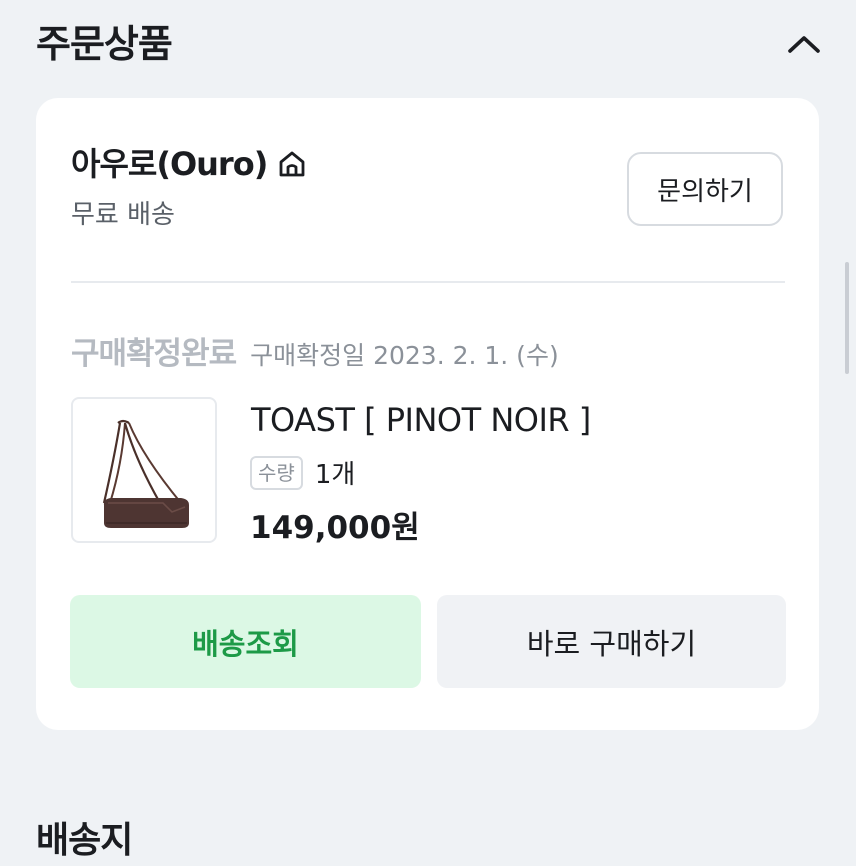  I want to click on home-icon, so click(292, 164).